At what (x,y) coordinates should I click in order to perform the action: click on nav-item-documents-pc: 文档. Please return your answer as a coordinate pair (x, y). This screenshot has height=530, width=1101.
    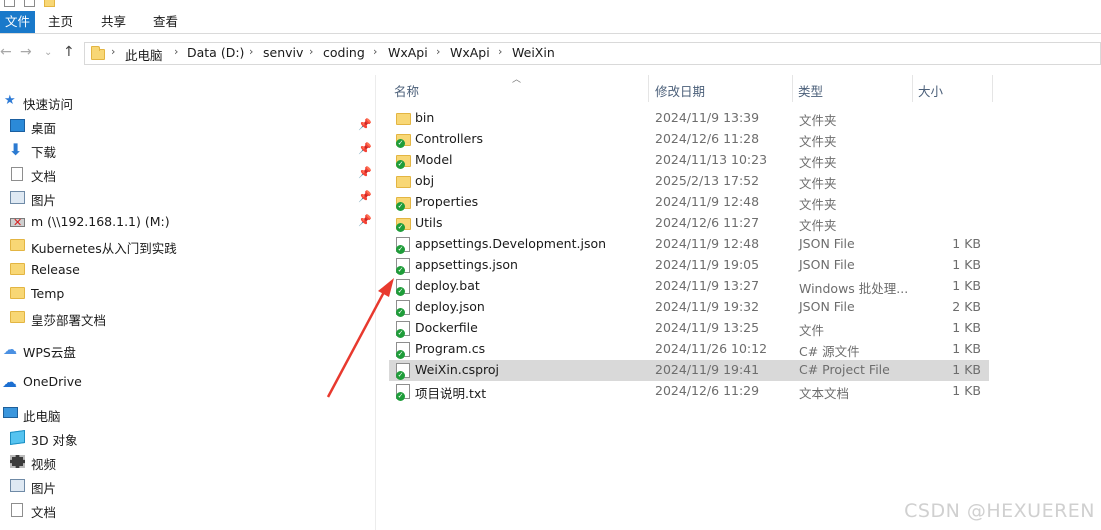
    Looking at the image, I should click on (188, 510).